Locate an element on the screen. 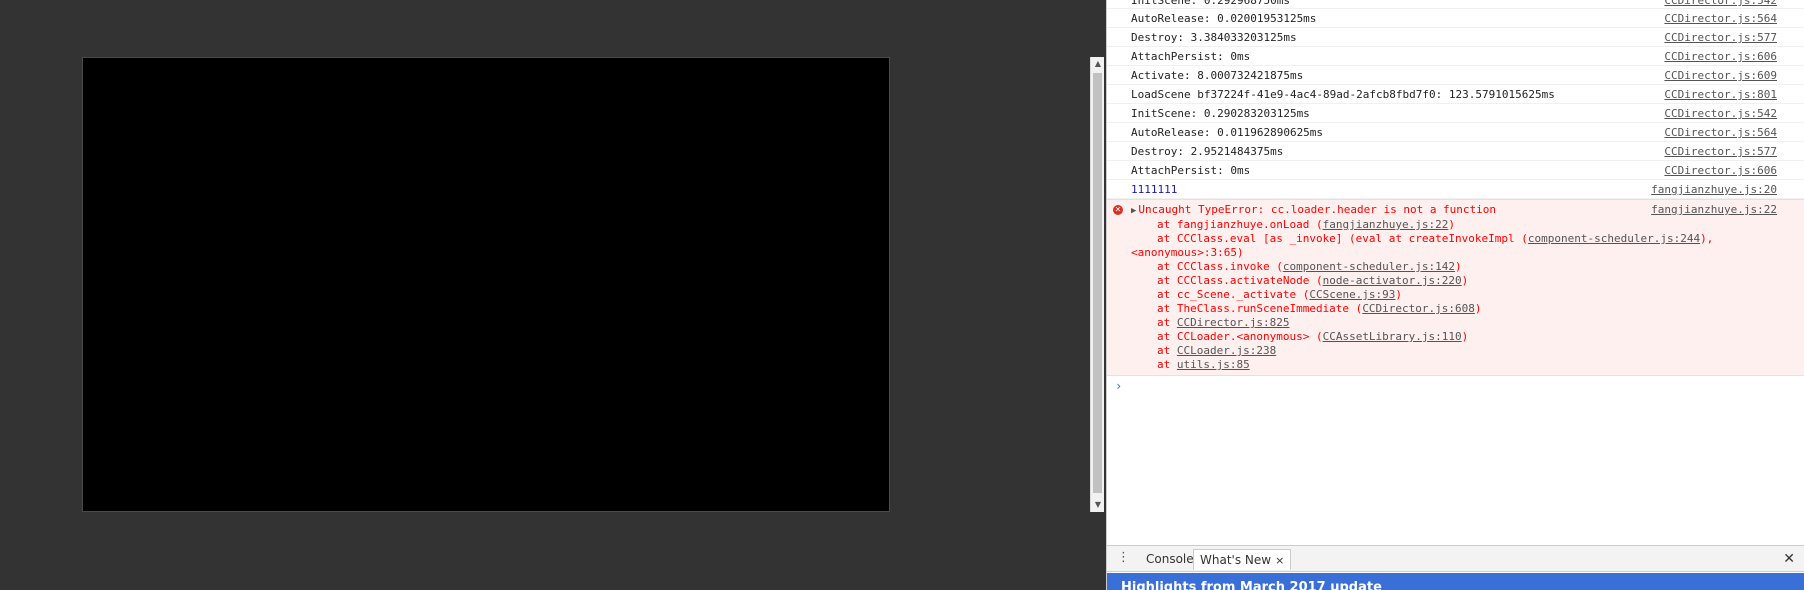 The height and width of the screenshot is (590, 1804). tab-console: Console is located at coordinates (1170, 559).